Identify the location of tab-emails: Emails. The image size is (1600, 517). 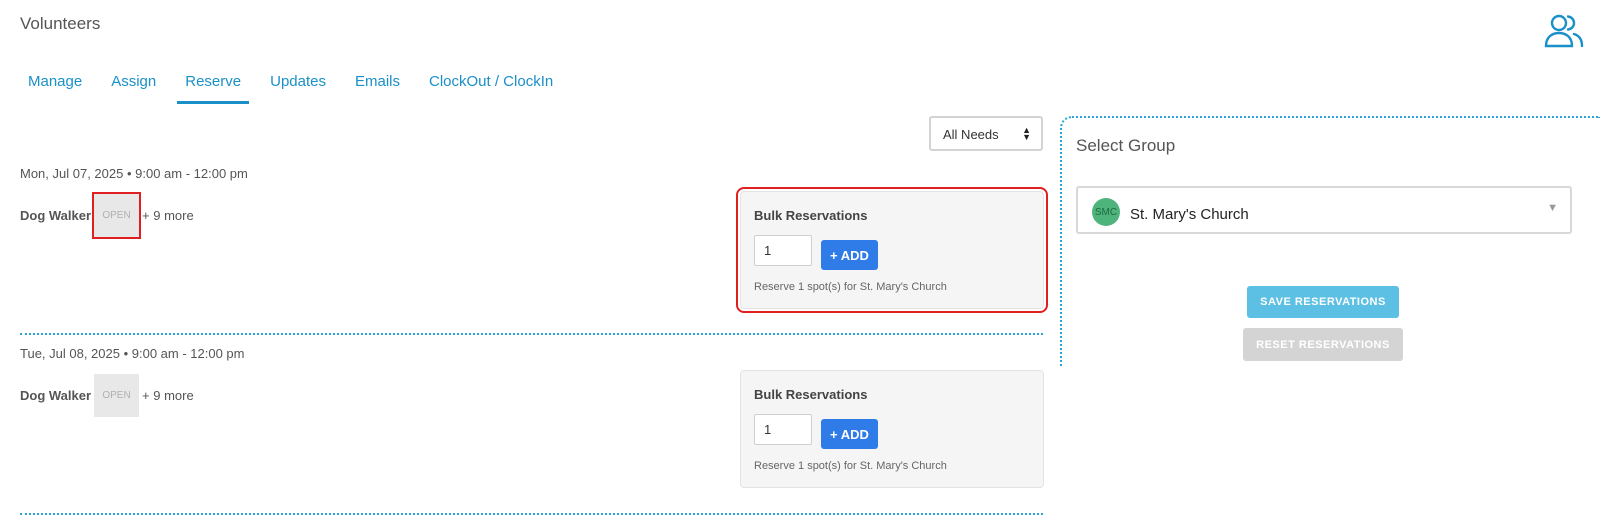
(377, 87).